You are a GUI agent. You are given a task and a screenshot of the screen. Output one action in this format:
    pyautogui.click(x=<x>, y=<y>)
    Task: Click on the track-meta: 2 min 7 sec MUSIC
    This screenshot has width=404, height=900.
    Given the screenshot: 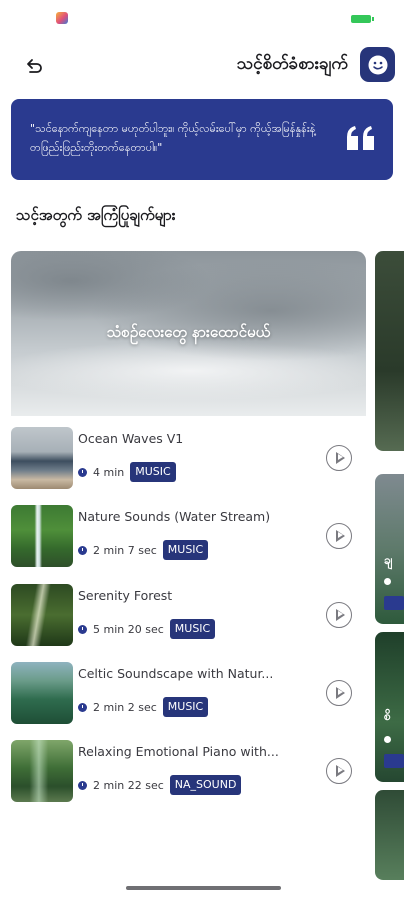 What is the action you would take?
    pyautogui.click(x=143, y=550)
    